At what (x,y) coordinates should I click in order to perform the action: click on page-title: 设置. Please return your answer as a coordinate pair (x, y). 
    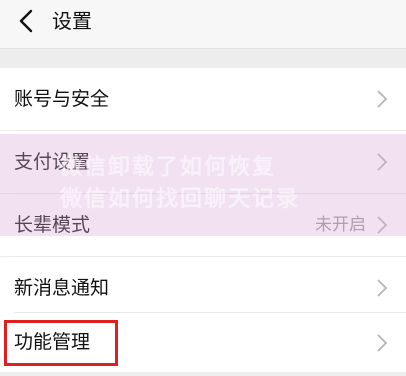
    Looking at the image, I should click on (72, 21).